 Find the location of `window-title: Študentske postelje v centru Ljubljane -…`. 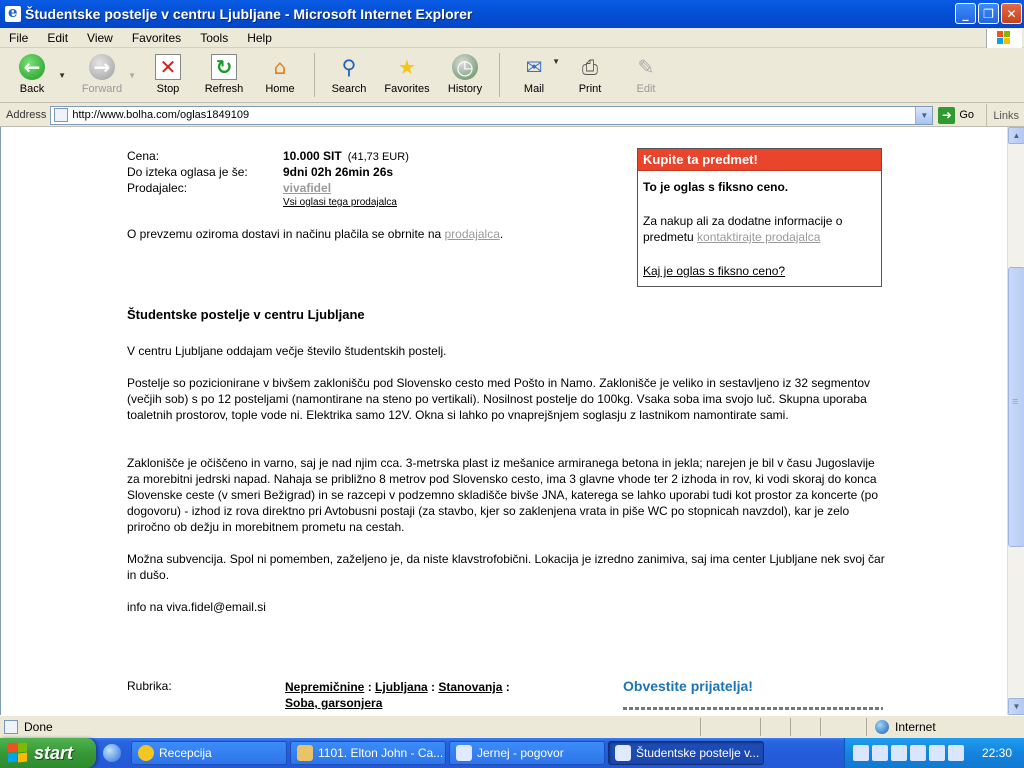

window-title: Študentske postelje v centru Ljubljane -… is located at coordinates (249, 14).